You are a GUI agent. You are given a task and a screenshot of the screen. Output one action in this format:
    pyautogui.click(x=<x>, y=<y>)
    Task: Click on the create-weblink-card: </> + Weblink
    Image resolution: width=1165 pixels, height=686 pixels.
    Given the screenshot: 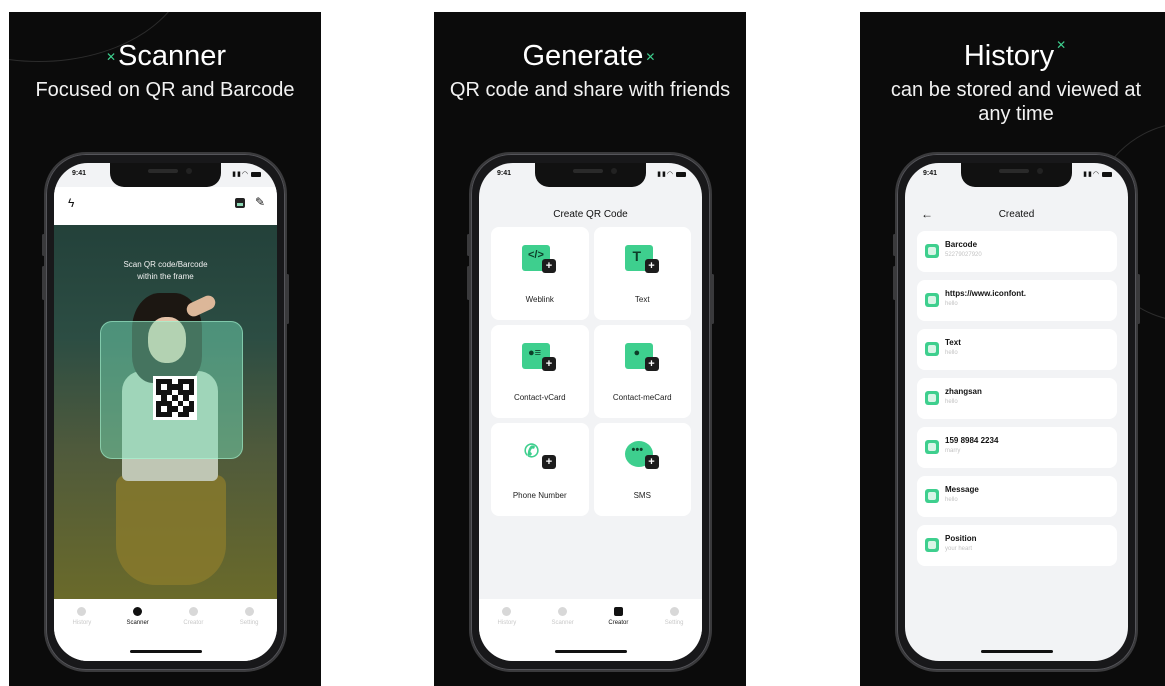 What is the action you would take?
    pyautogui.click(x=540, y=273)
    